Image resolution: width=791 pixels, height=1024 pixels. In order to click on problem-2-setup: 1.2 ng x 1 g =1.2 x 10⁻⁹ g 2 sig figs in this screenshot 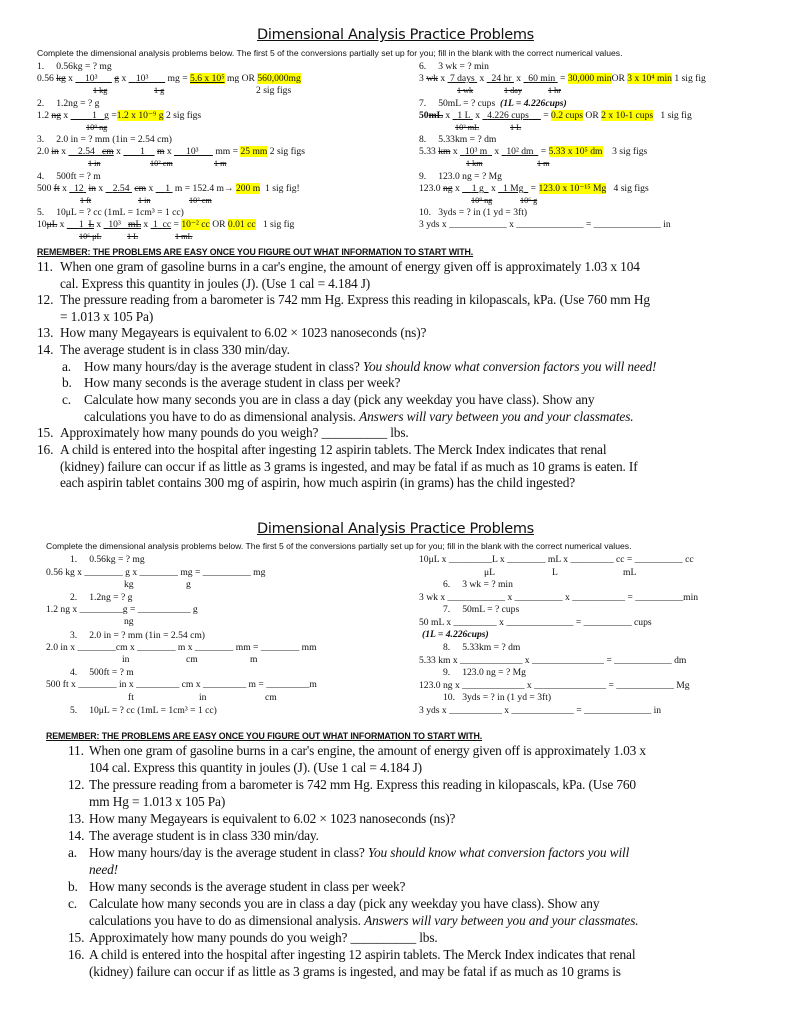, I will do `click(119, 115)`.